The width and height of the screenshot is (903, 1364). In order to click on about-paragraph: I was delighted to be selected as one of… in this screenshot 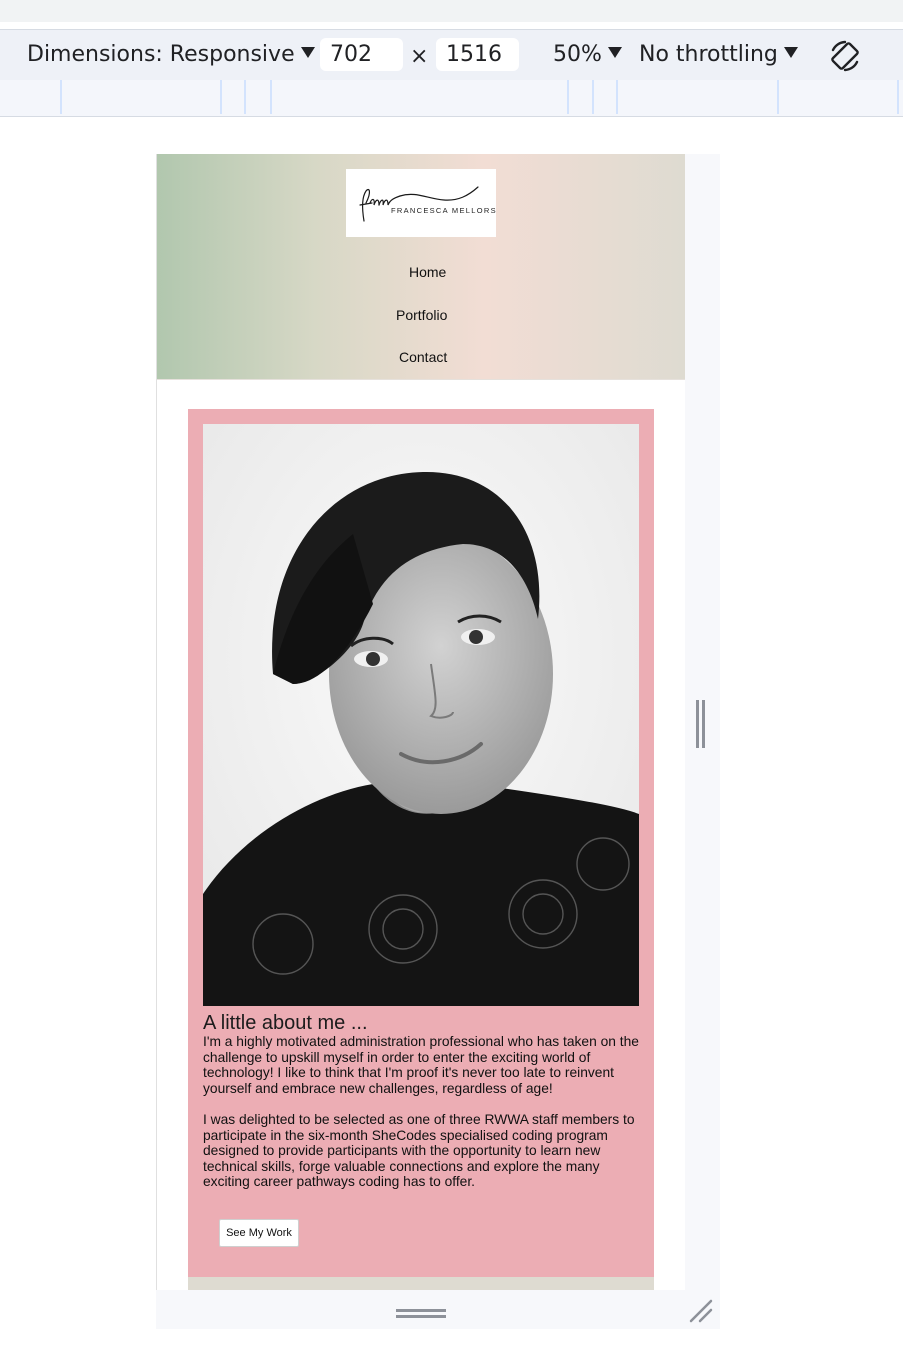, I will do `click(419, 1150)`.